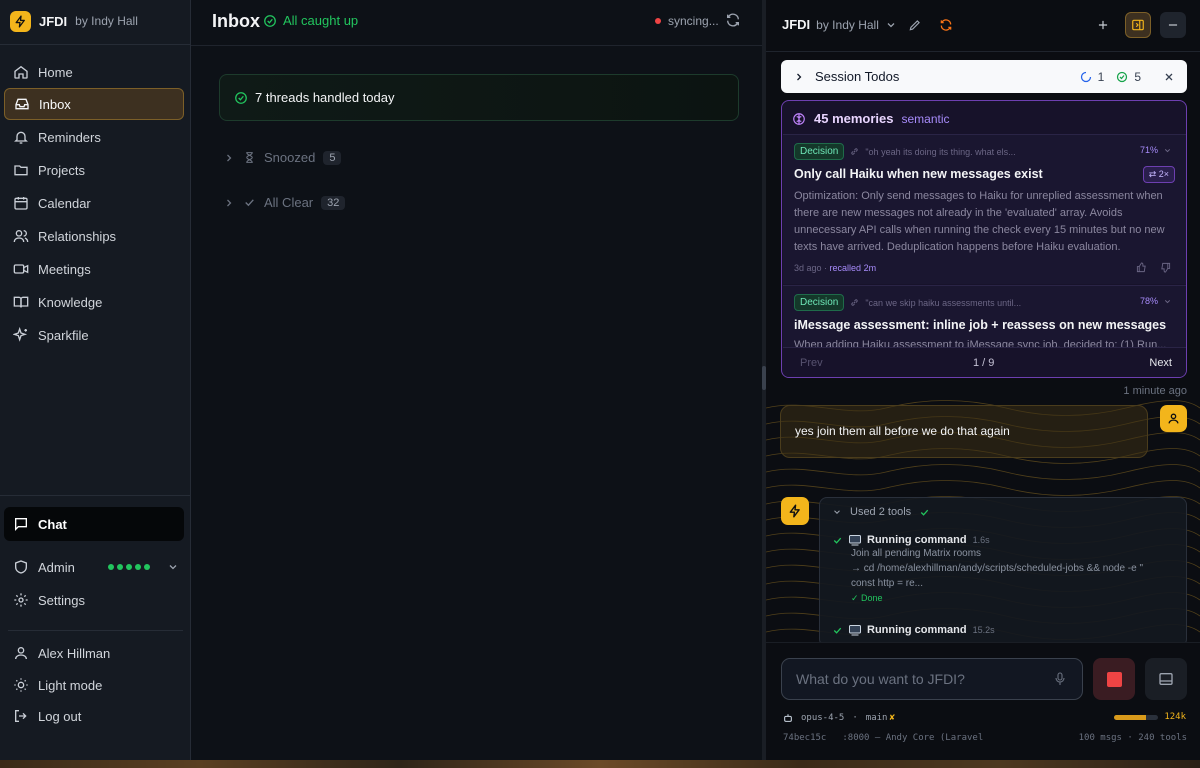  Describe the element at coordinates (946, 25) in the screenshot. I see `sync-button` at that location.